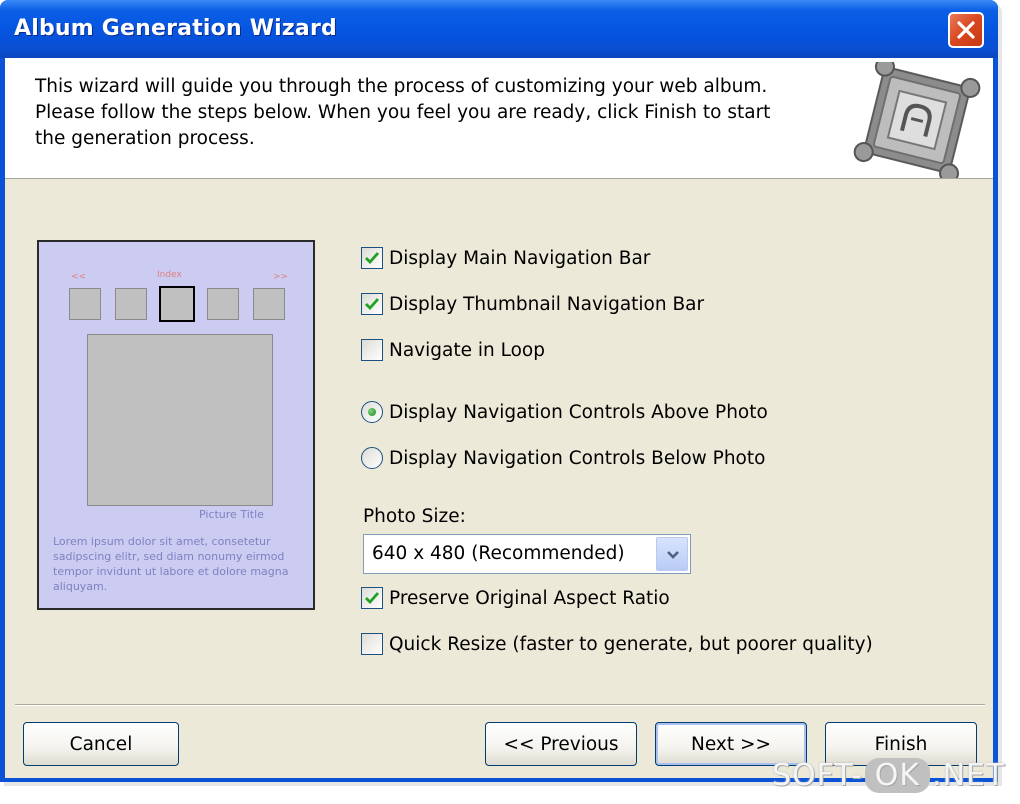 Image resolution: width=1020 pixels, height=804 pixels. I want to click on cancel-button: Cancel, so click(101, 744).